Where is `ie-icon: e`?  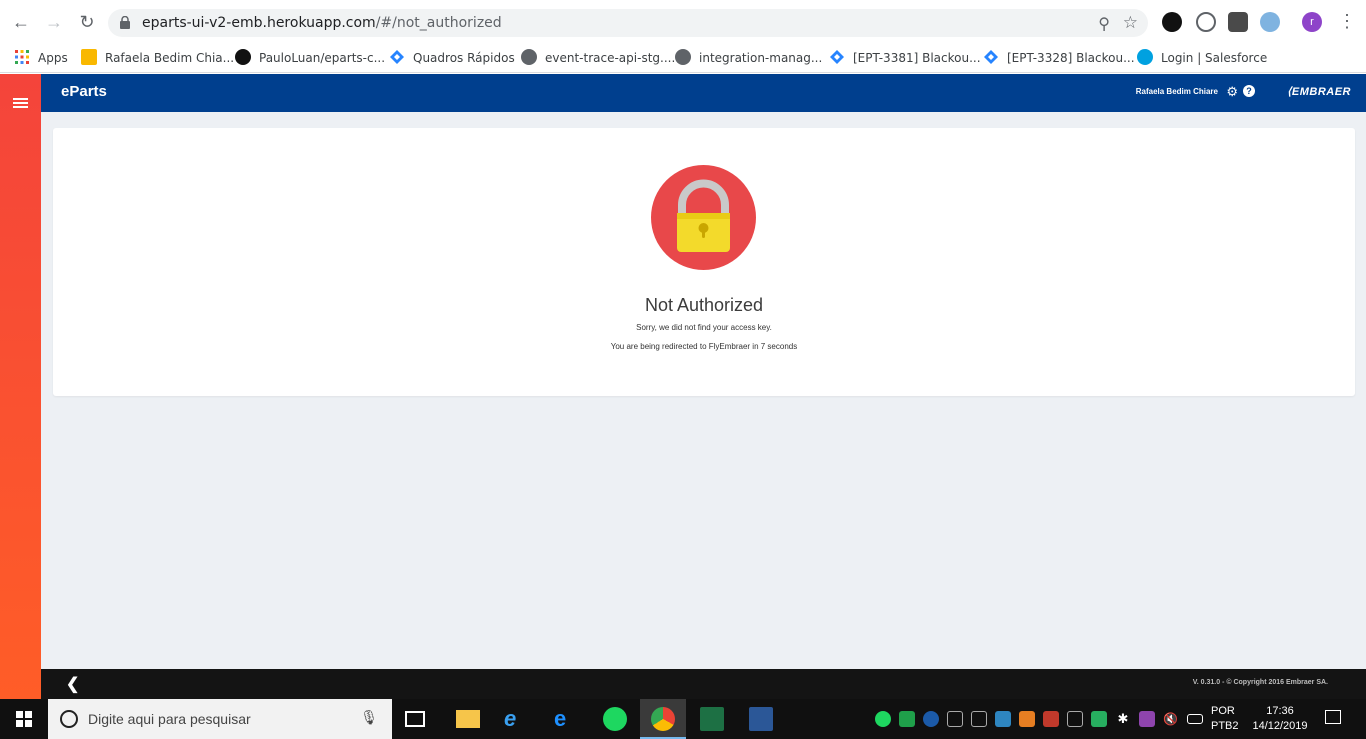 ie-icon: e is located at coordinates (516, 719).